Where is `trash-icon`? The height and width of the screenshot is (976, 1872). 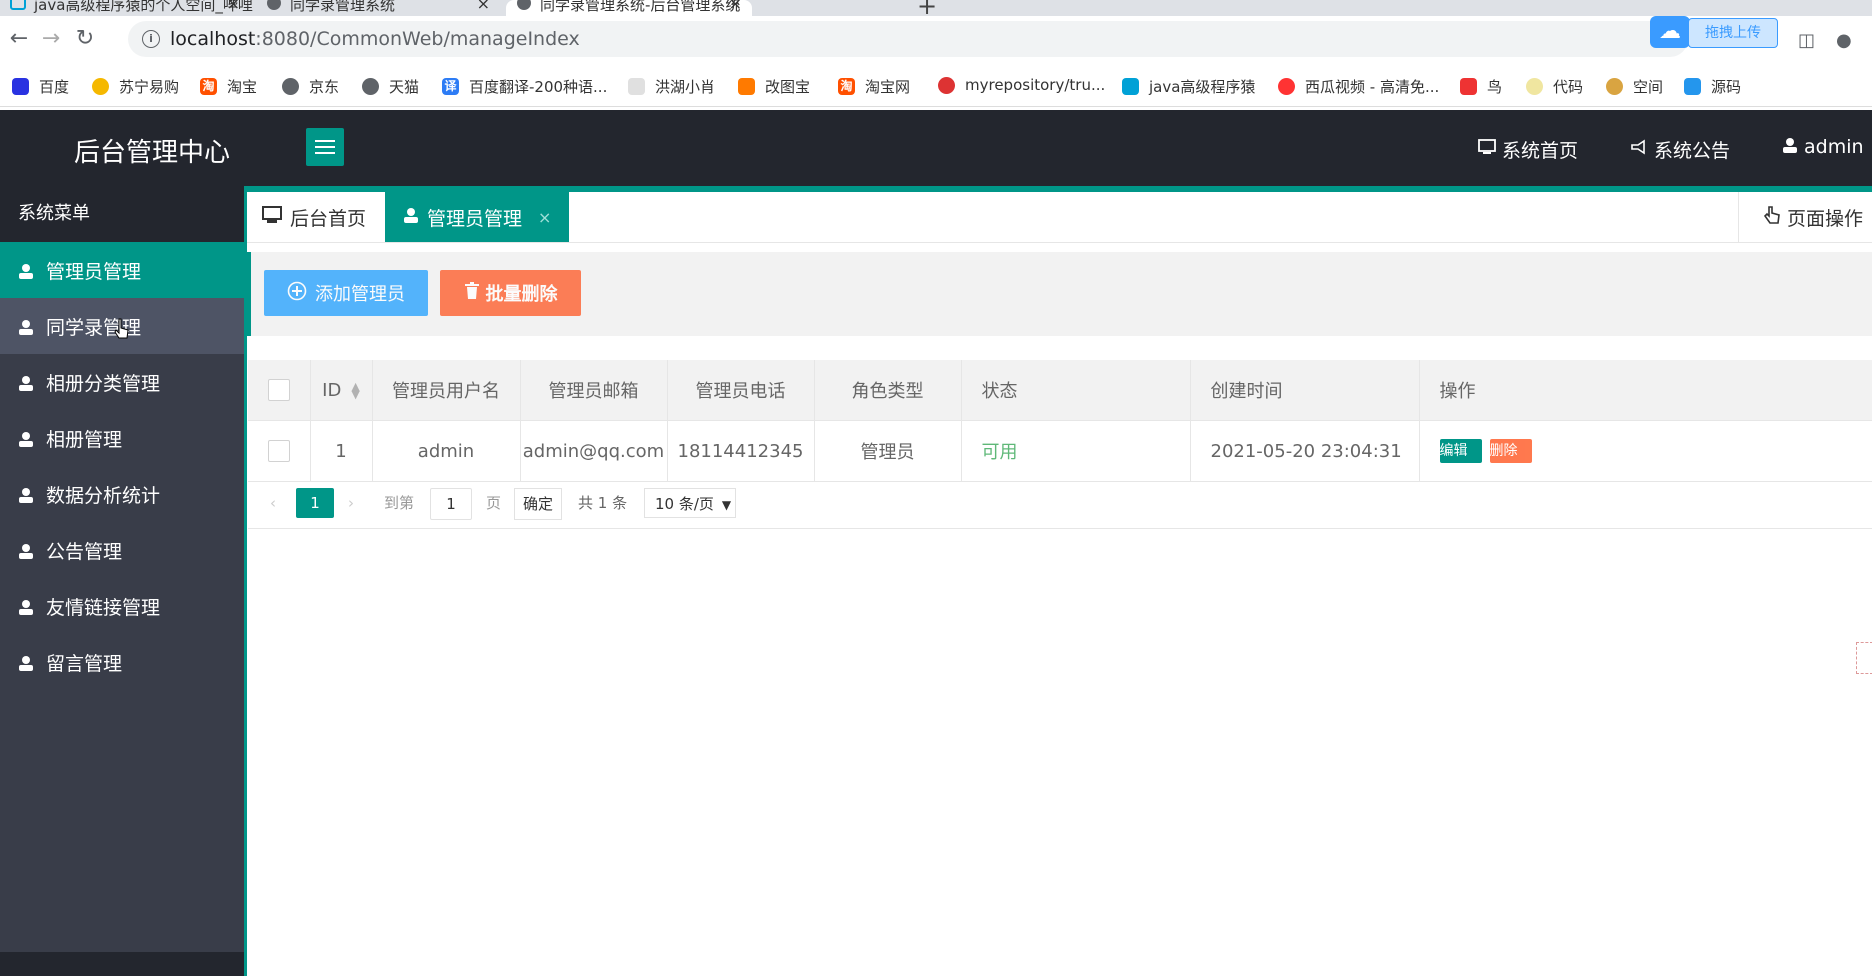
trash-icon is located at coordinates (472, 293).